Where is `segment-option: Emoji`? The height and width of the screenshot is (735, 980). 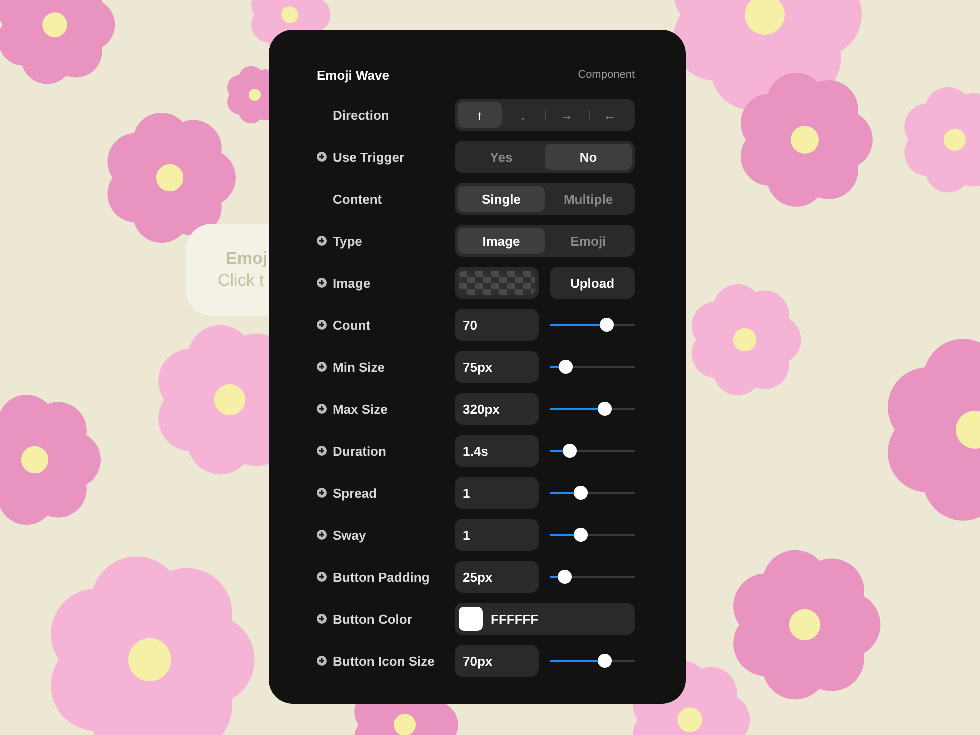
segment-option: Emoji is located at coordinates (588, 241).